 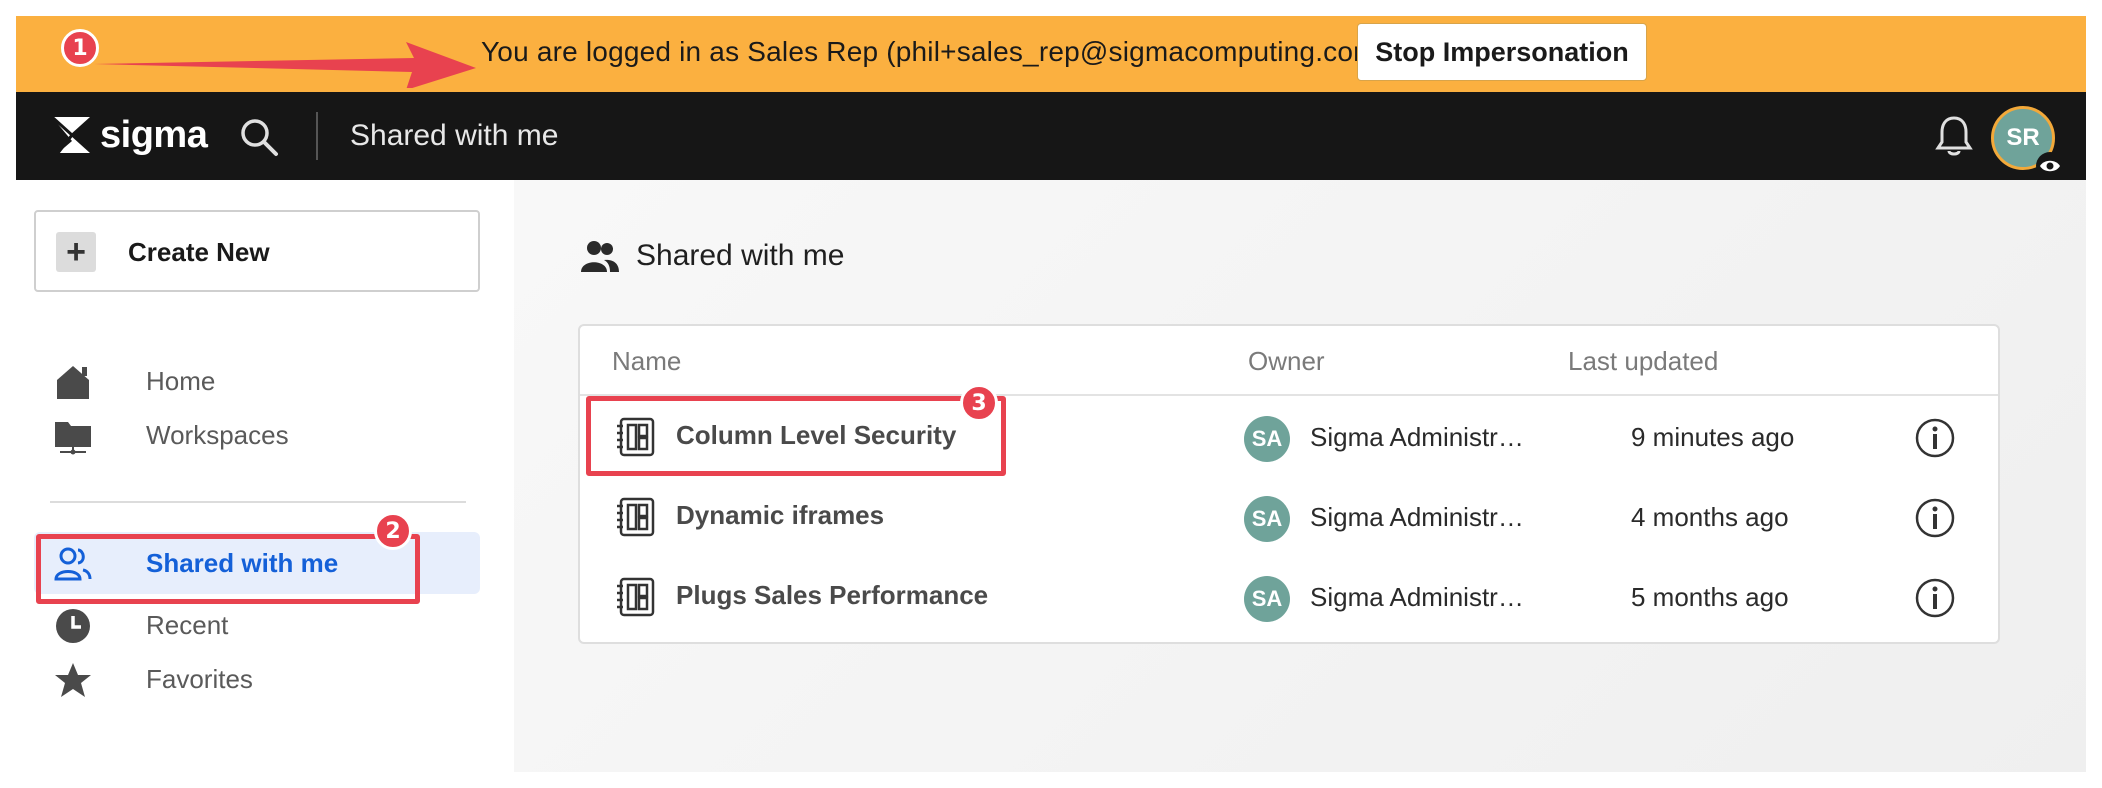 I want to click on annotation-badge-3: 3, so click(x=979, y=403).